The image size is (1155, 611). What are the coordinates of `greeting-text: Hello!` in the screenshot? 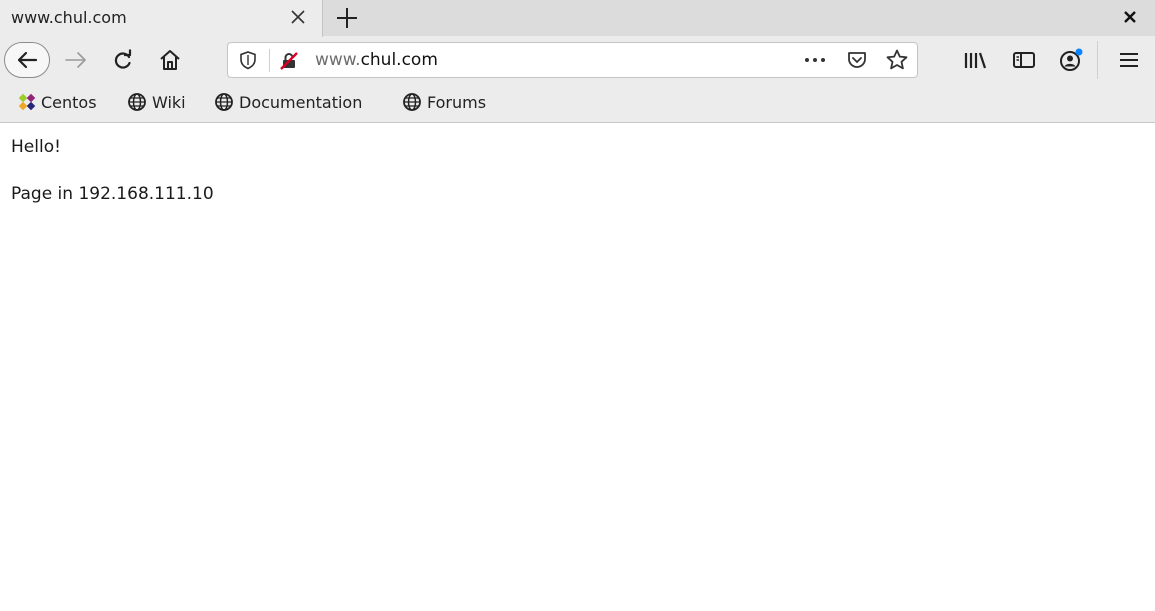 It's located at (36, 147).